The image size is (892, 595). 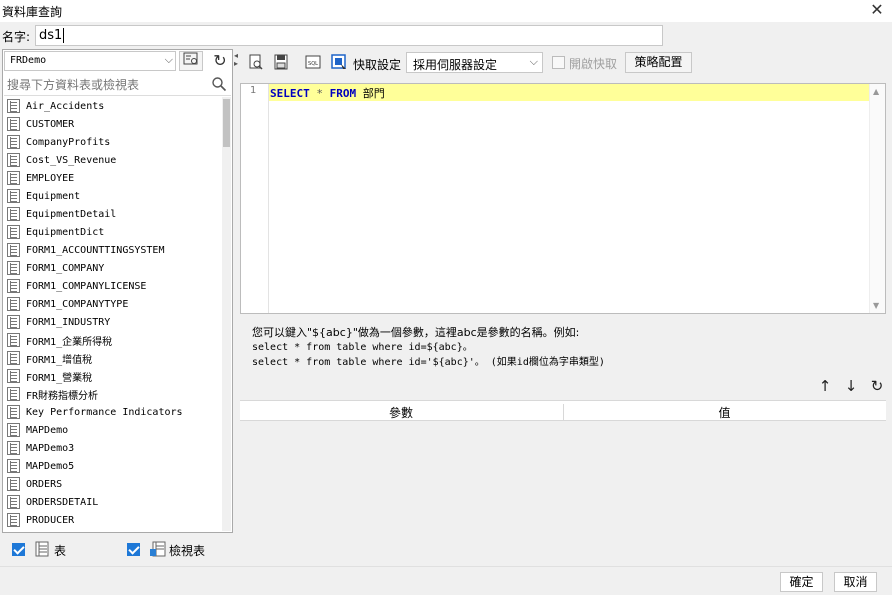 I want to click on close-icon: ✕, so click(x=877, y=10).